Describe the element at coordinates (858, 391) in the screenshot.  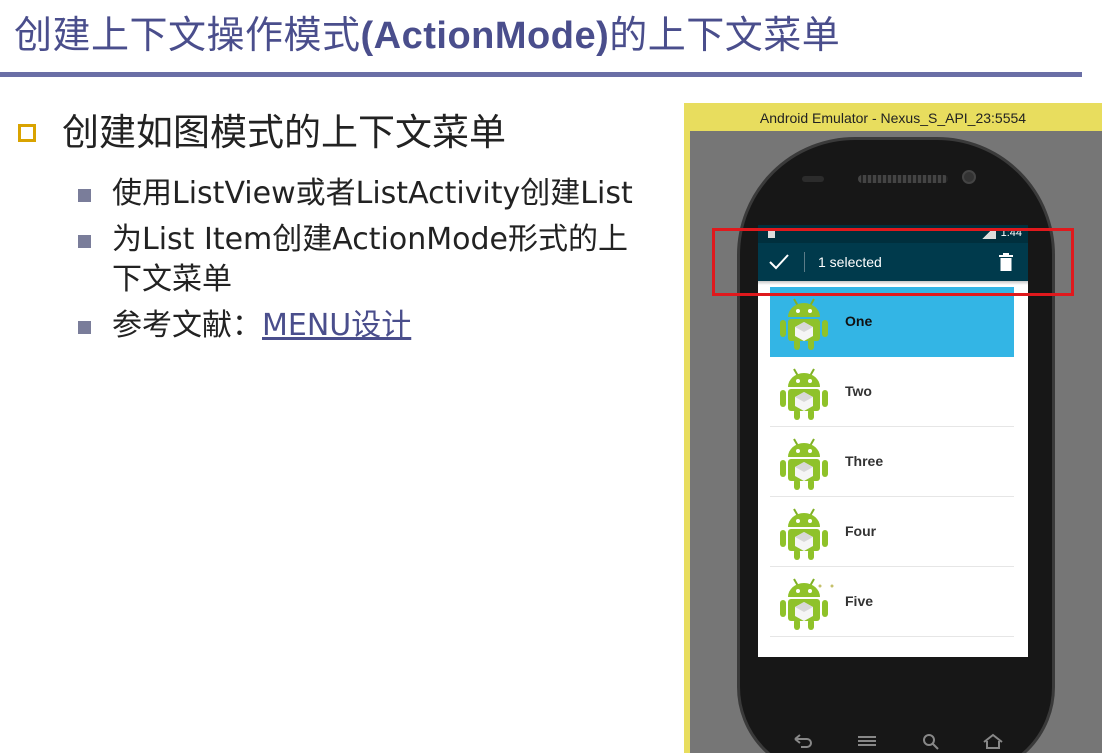
I see `list-item-label: Two` at that location.